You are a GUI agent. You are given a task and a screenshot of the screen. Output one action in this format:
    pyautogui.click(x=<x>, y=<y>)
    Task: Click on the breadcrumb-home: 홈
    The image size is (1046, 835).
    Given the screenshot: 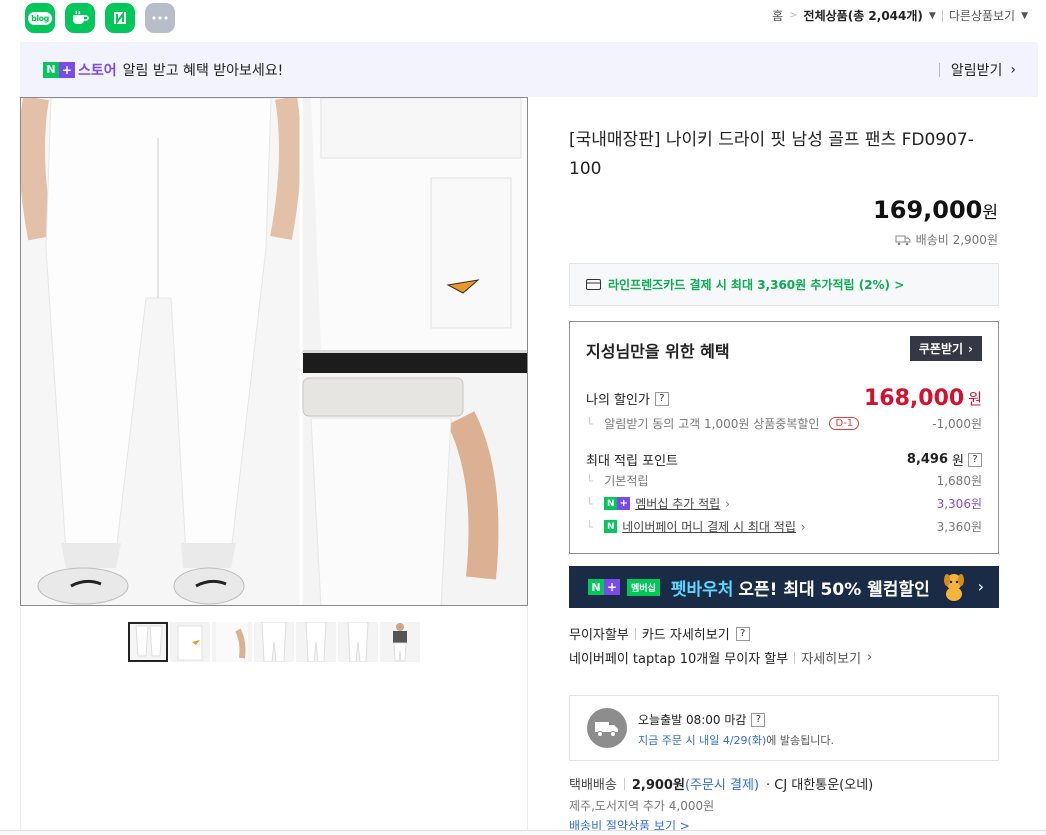 What is the action you would take?
    pyautogui.click(x=777, y=15)
    